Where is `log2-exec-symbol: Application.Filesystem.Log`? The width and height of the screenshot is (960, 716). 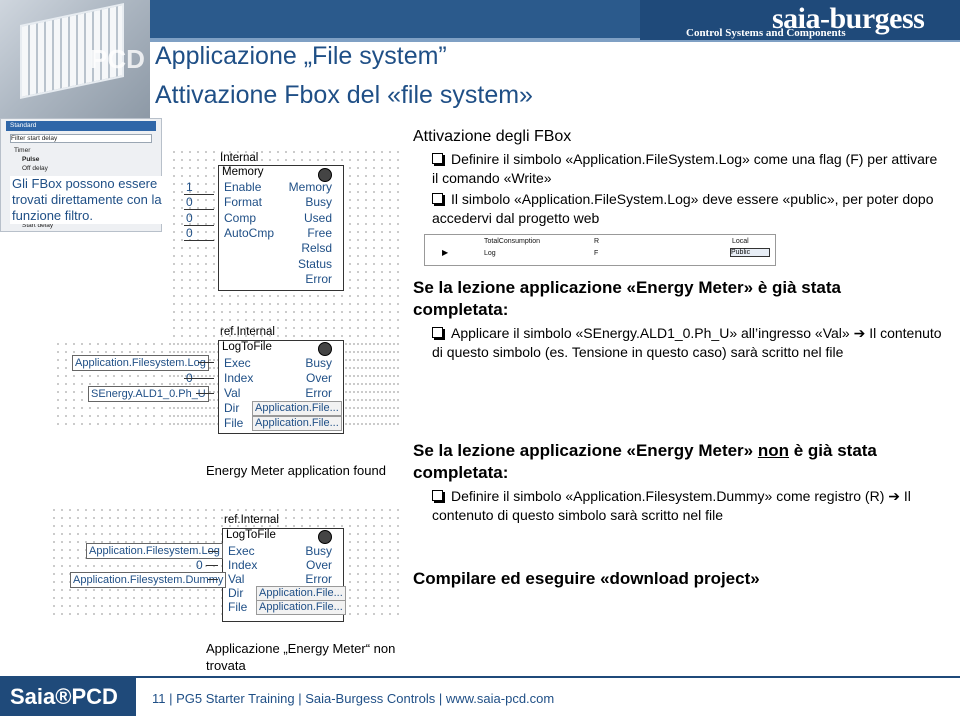 log2-exec-symbol: Application.Filesystem.Log is located at coordinates (154, 551).